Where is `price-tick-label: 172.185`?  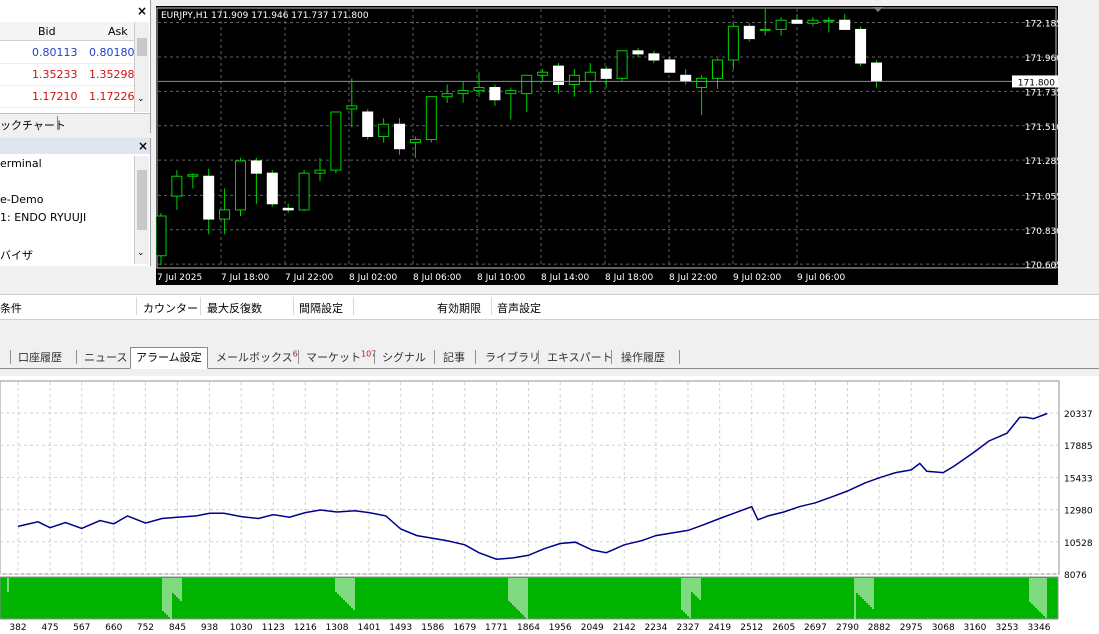 price-tick-label: 172.185 is located at coordinates (1041, 25).